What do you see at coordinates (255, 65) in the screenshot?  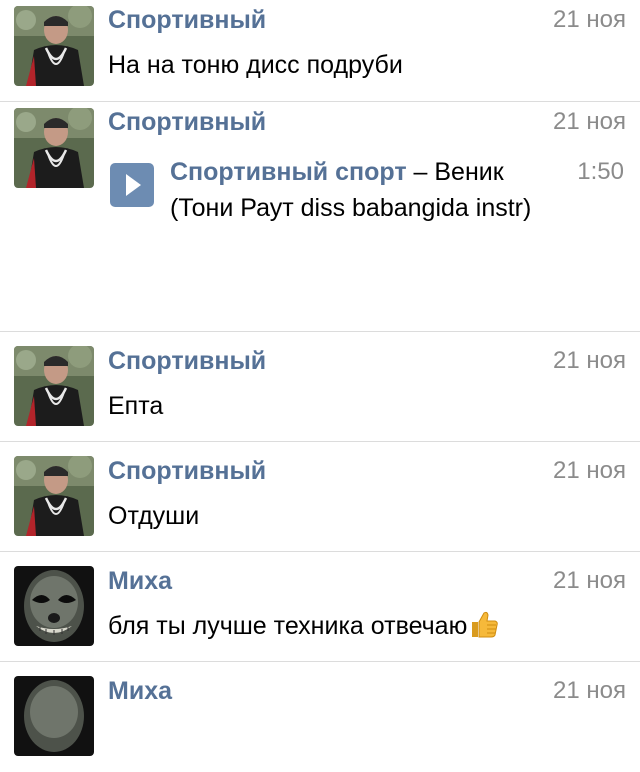 I see `message-text: На на тоню дисс подруби` at bounding box center [255, 65].